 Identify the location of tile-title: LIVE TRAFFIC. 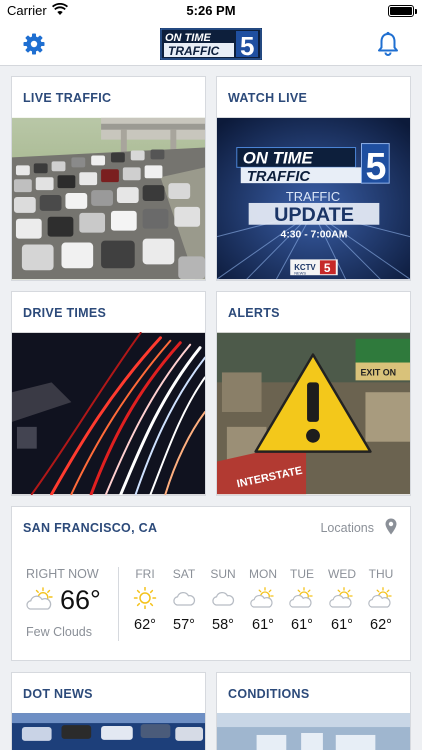
(67, 98).